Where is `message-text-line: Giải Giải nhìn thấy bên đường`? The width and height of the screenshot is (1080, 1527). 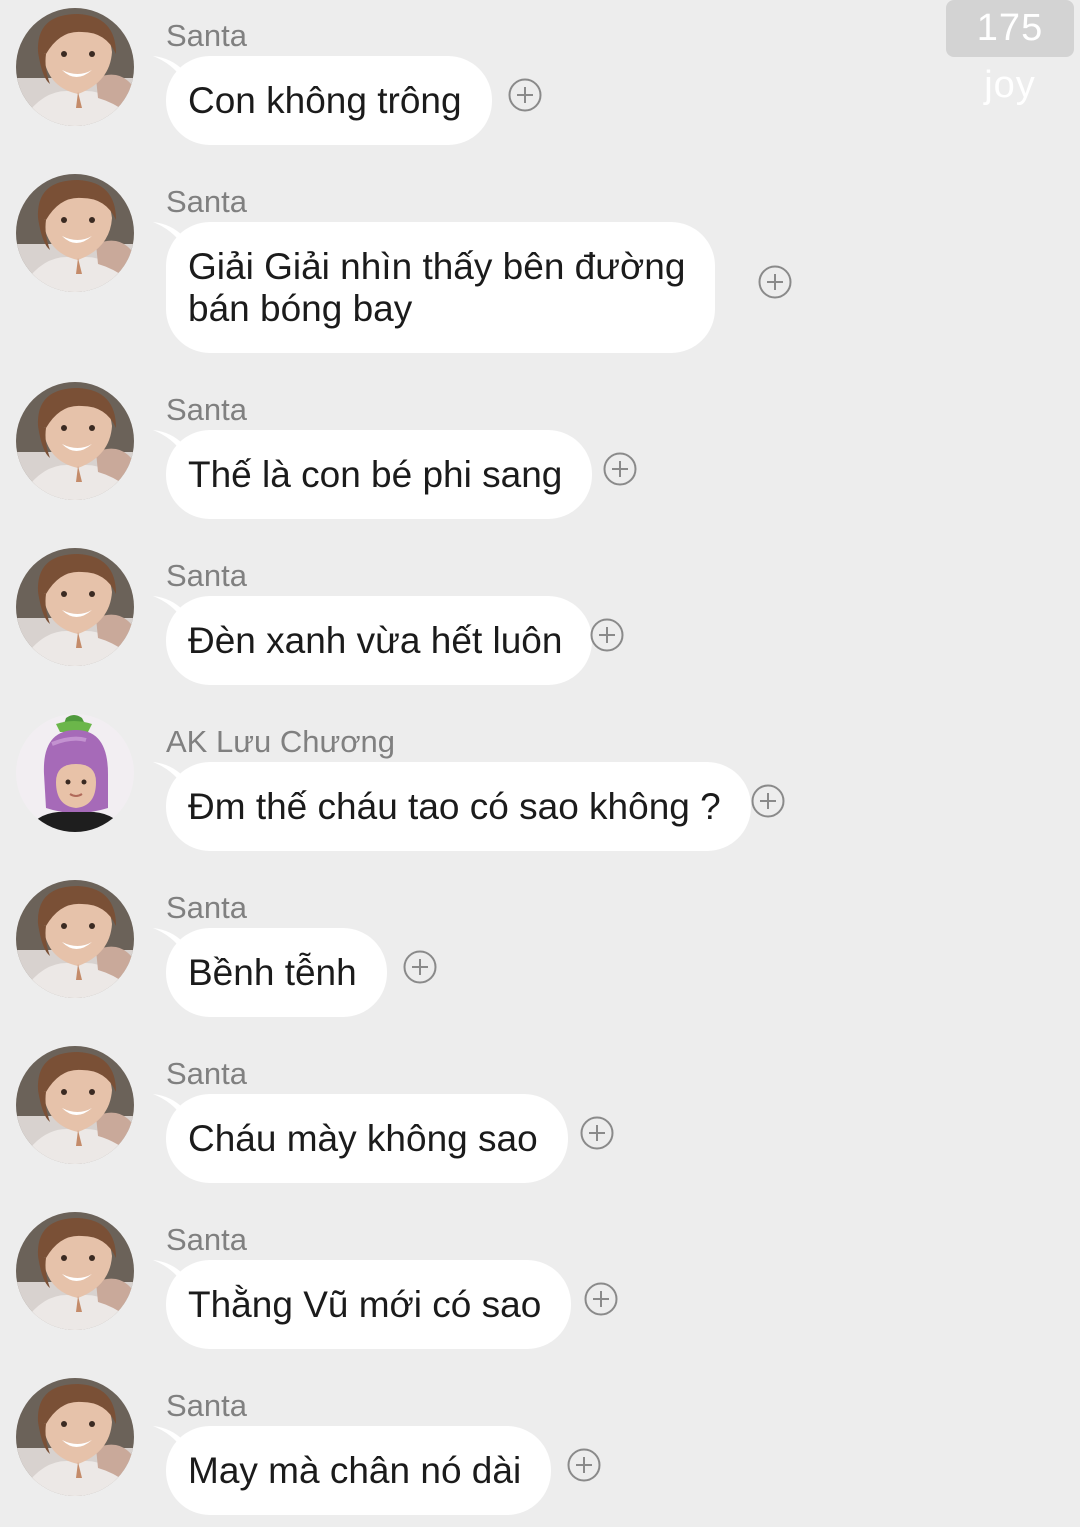 message-text-line: Giải Giải nhìn thấy bên đường is located at coordinates (437, 266).